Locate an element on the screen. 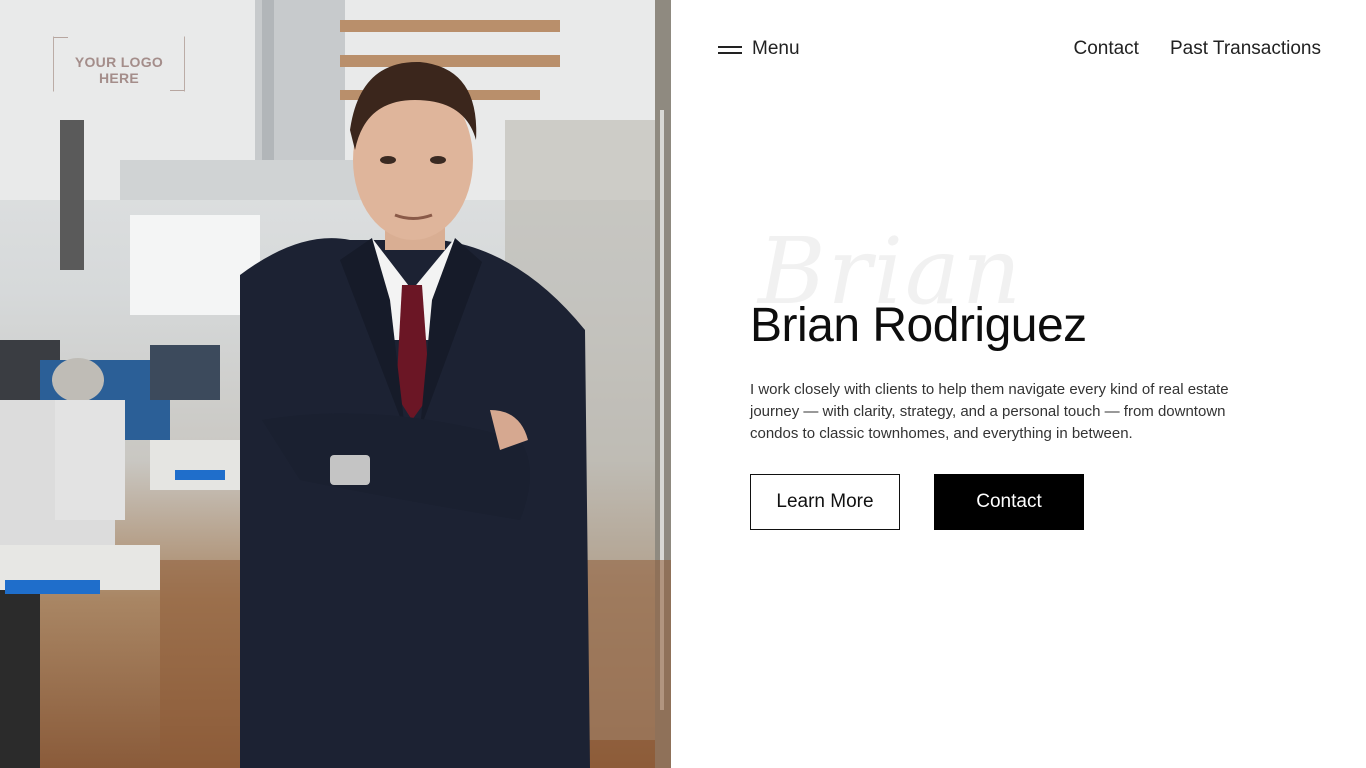 This screenshot has width=1366, height=768. menu-label: Menu is located at coordinates (776, 48).